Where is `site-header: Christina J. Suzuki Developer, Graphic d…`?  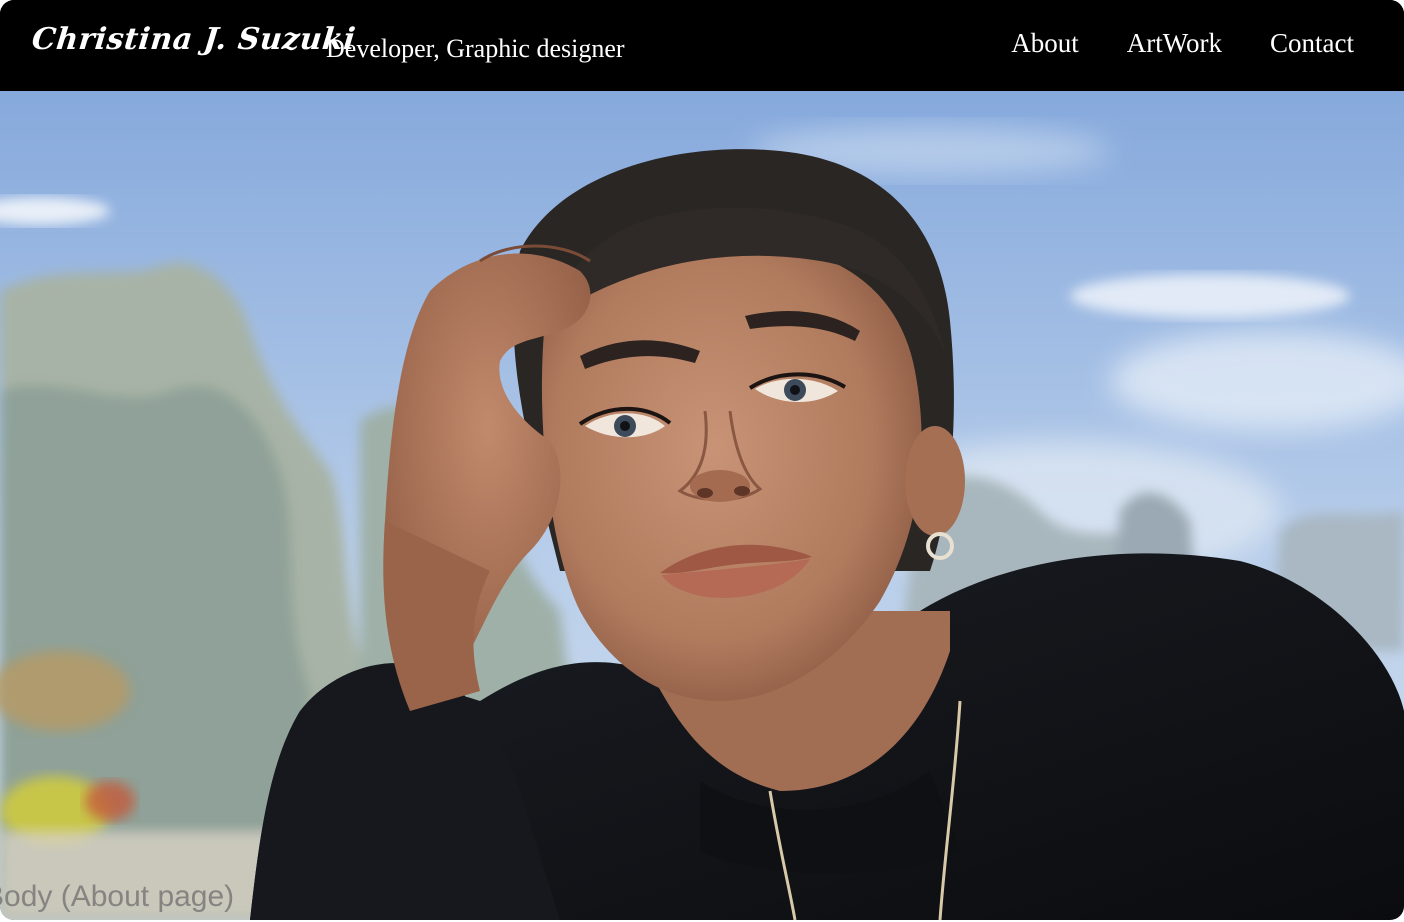
site-header: Christina J. Suzuki Developer, Graphic d… is located at coordinates (702, 45).